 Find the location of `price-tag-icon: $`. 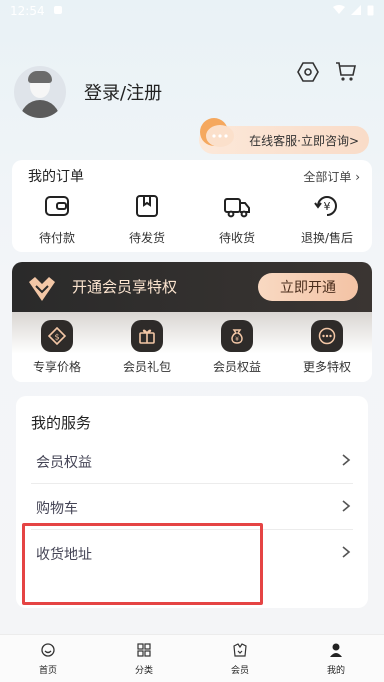

price-tag-icon: $ is located at coordinates (57, 336).